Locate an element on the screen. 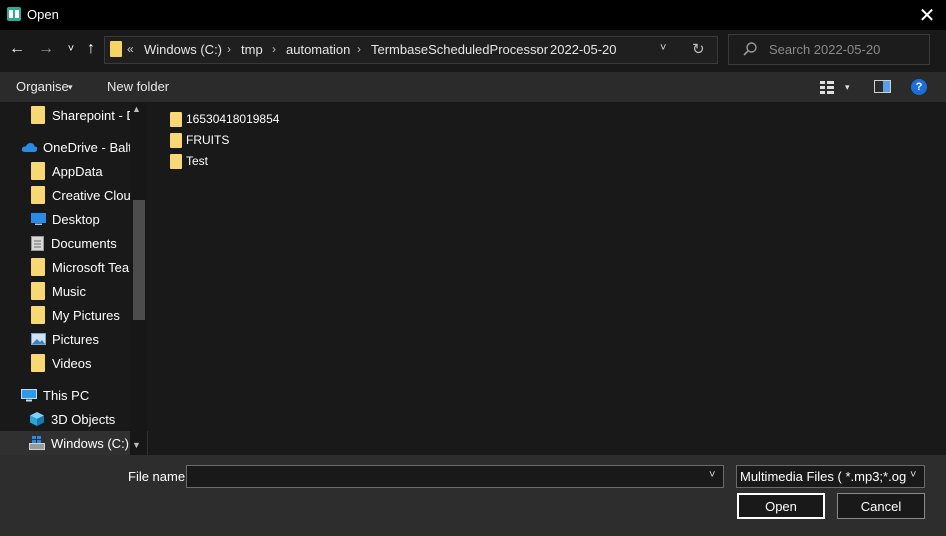 The image size is (946, 536). sidebar-item-documents: Documents is located at coordinates (74, 243).